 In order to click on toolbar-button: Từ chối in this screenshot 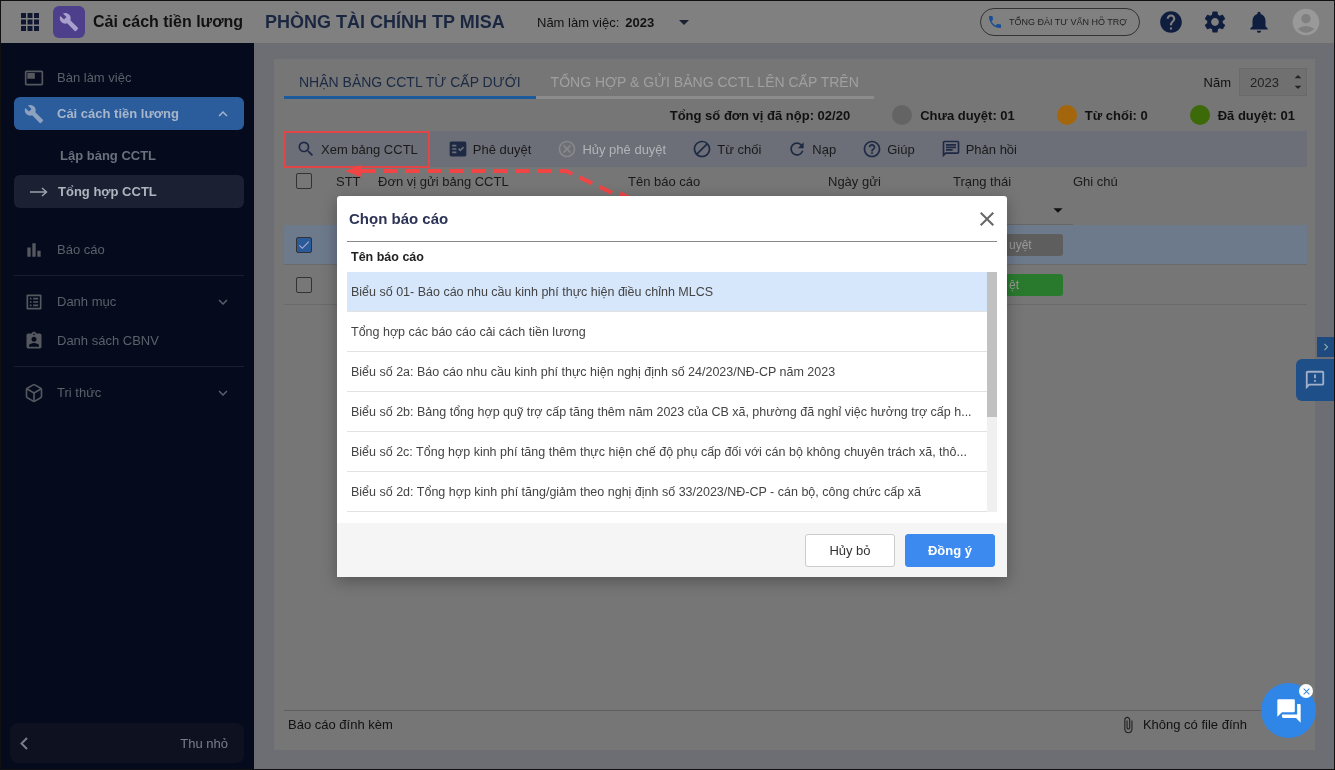, I will do `click(727, 149)`.